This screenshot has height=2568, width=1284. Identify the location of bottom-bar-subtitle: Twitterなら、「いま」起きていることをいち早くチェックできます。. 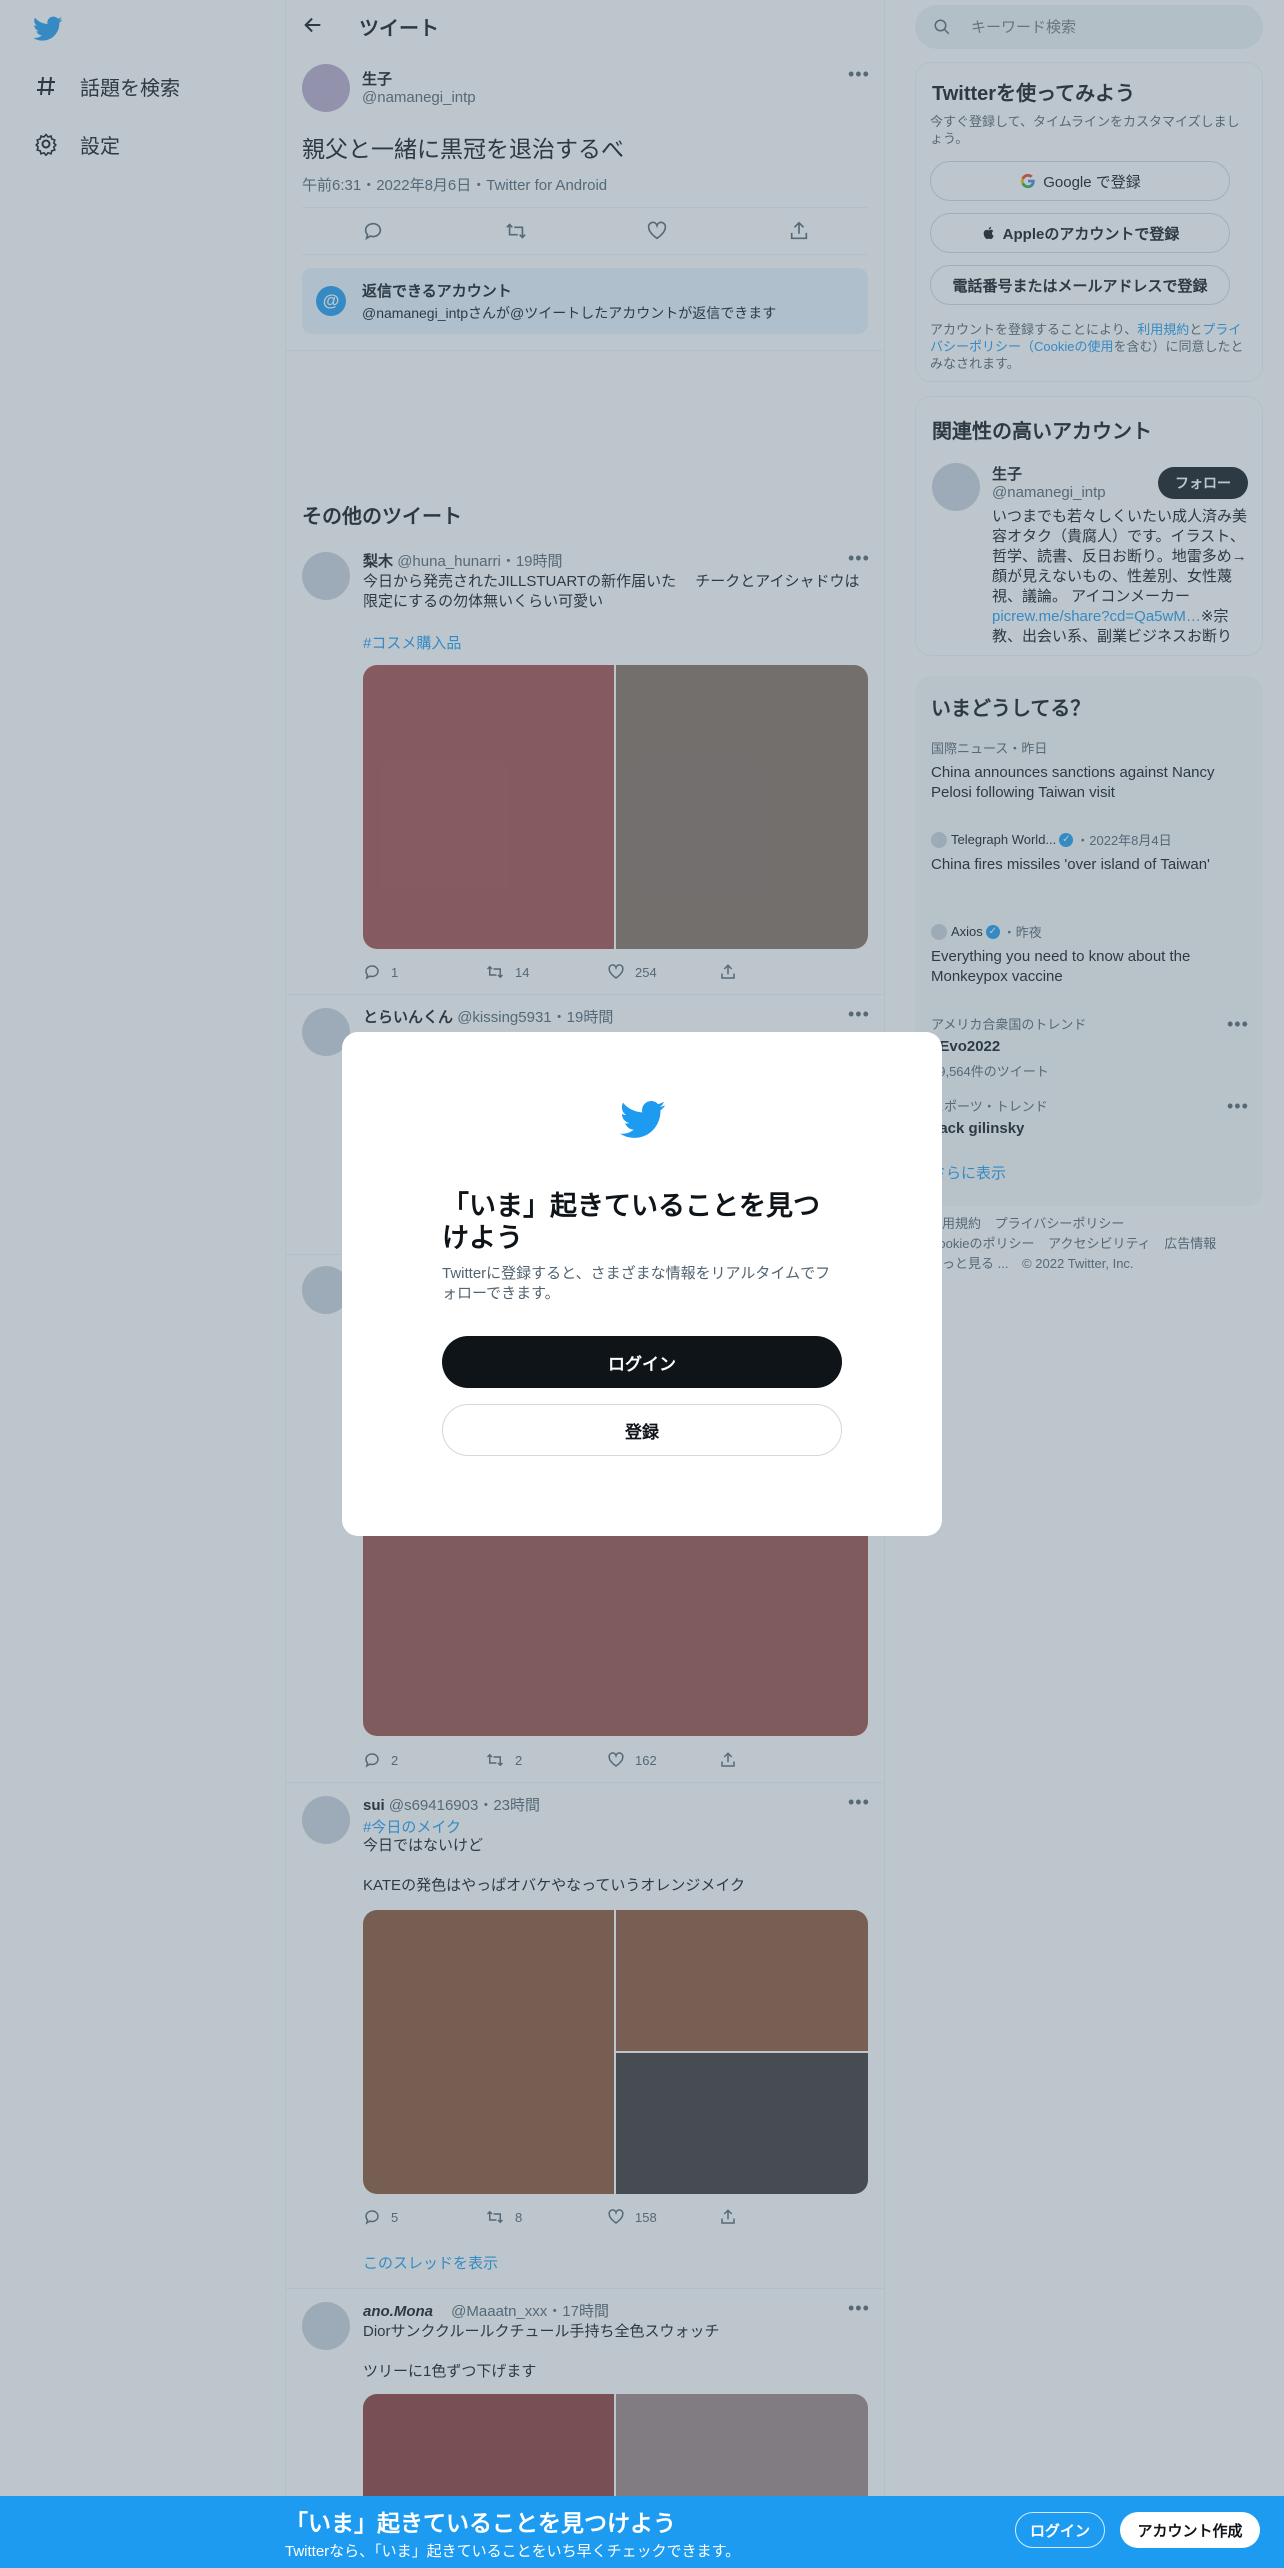
(513, 2551).